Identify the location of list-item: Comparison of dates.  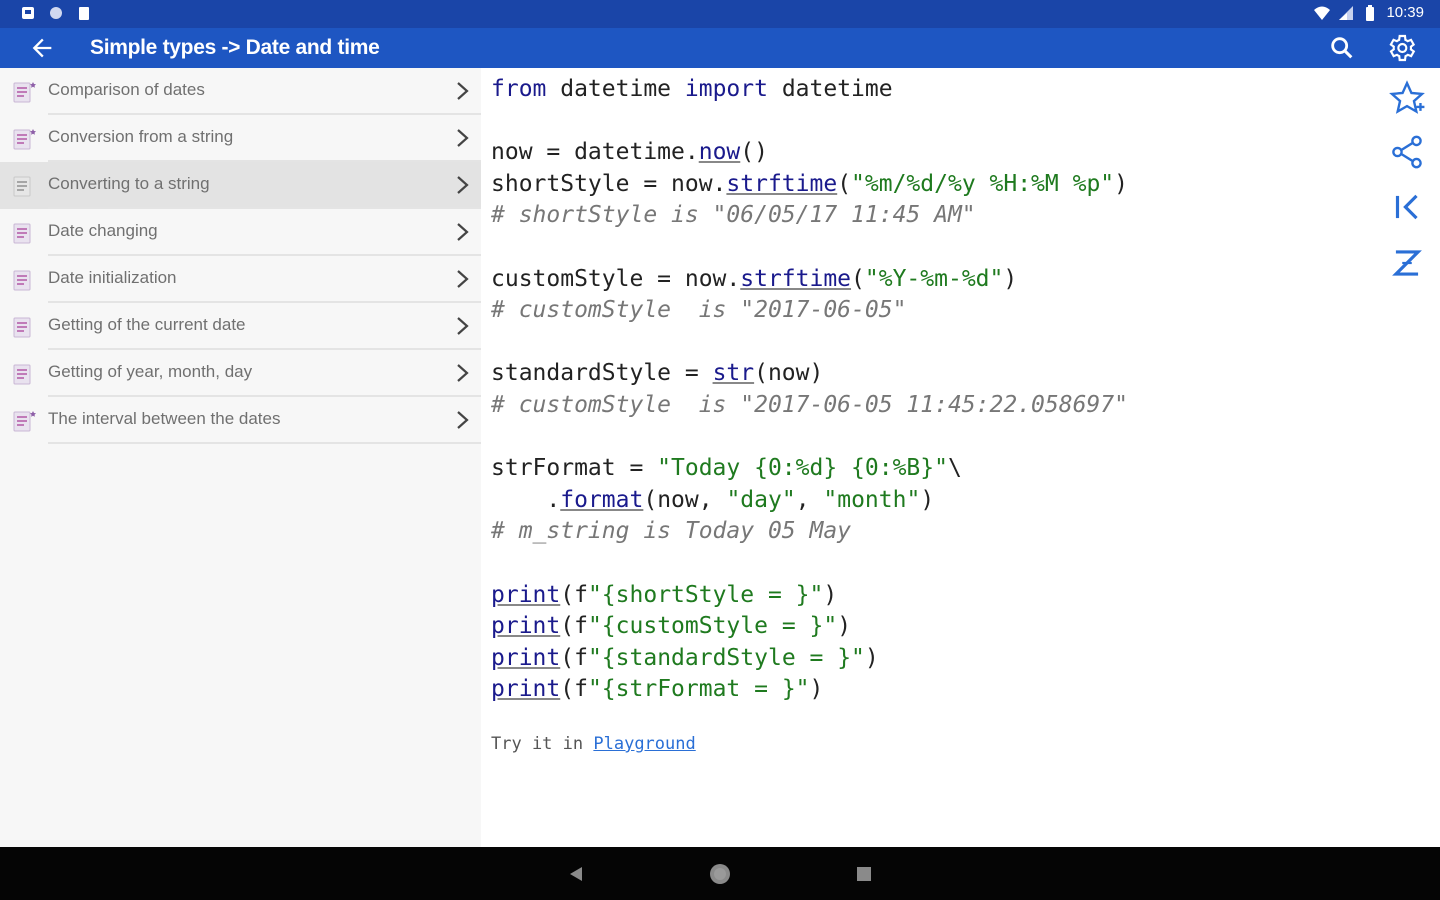
(240, 91).